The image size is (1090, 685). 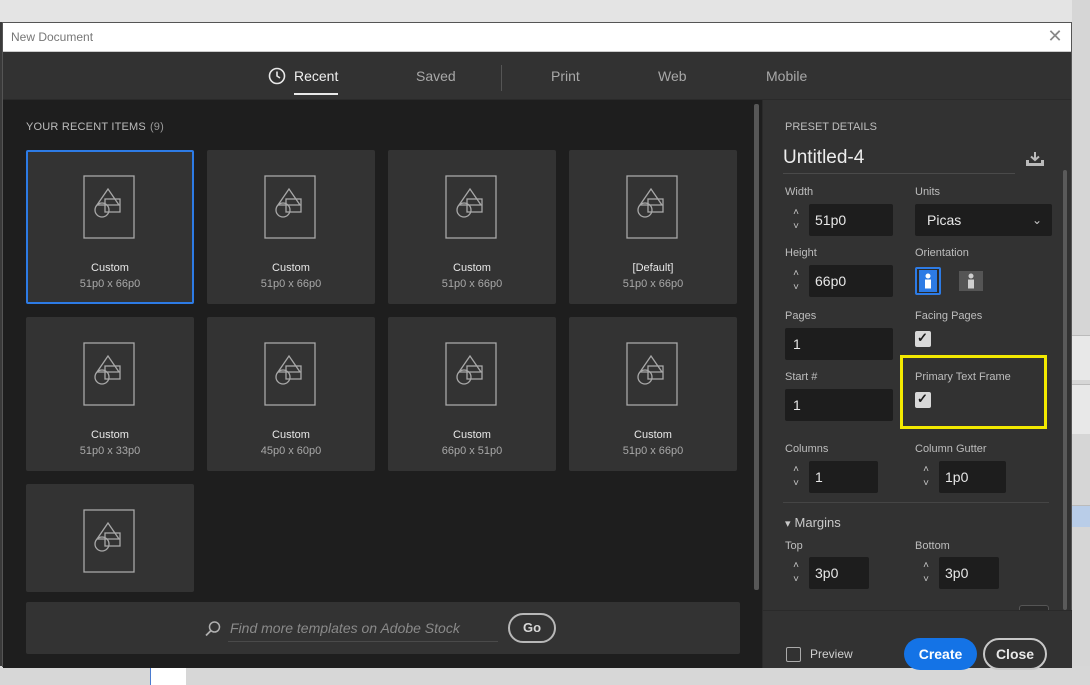 What do you see at coordinates (799, 192) in the screenshot?
I see `width-label: Width` at bounding box center [799, 192].